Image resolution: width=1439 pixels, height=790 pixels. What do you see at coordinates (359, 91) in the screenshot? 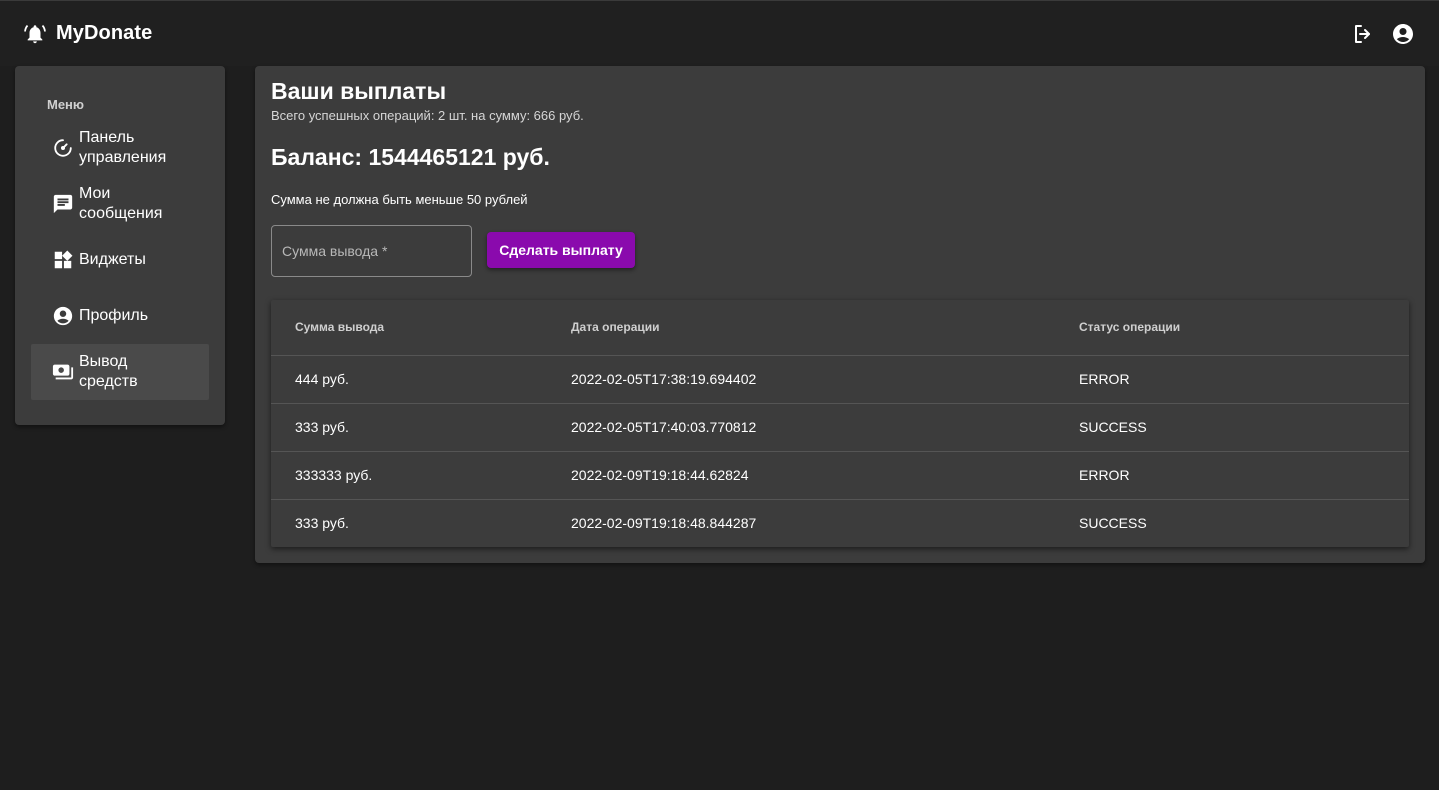
I see `page-title: Ваши выплаты` at bounding box center [359, 91].